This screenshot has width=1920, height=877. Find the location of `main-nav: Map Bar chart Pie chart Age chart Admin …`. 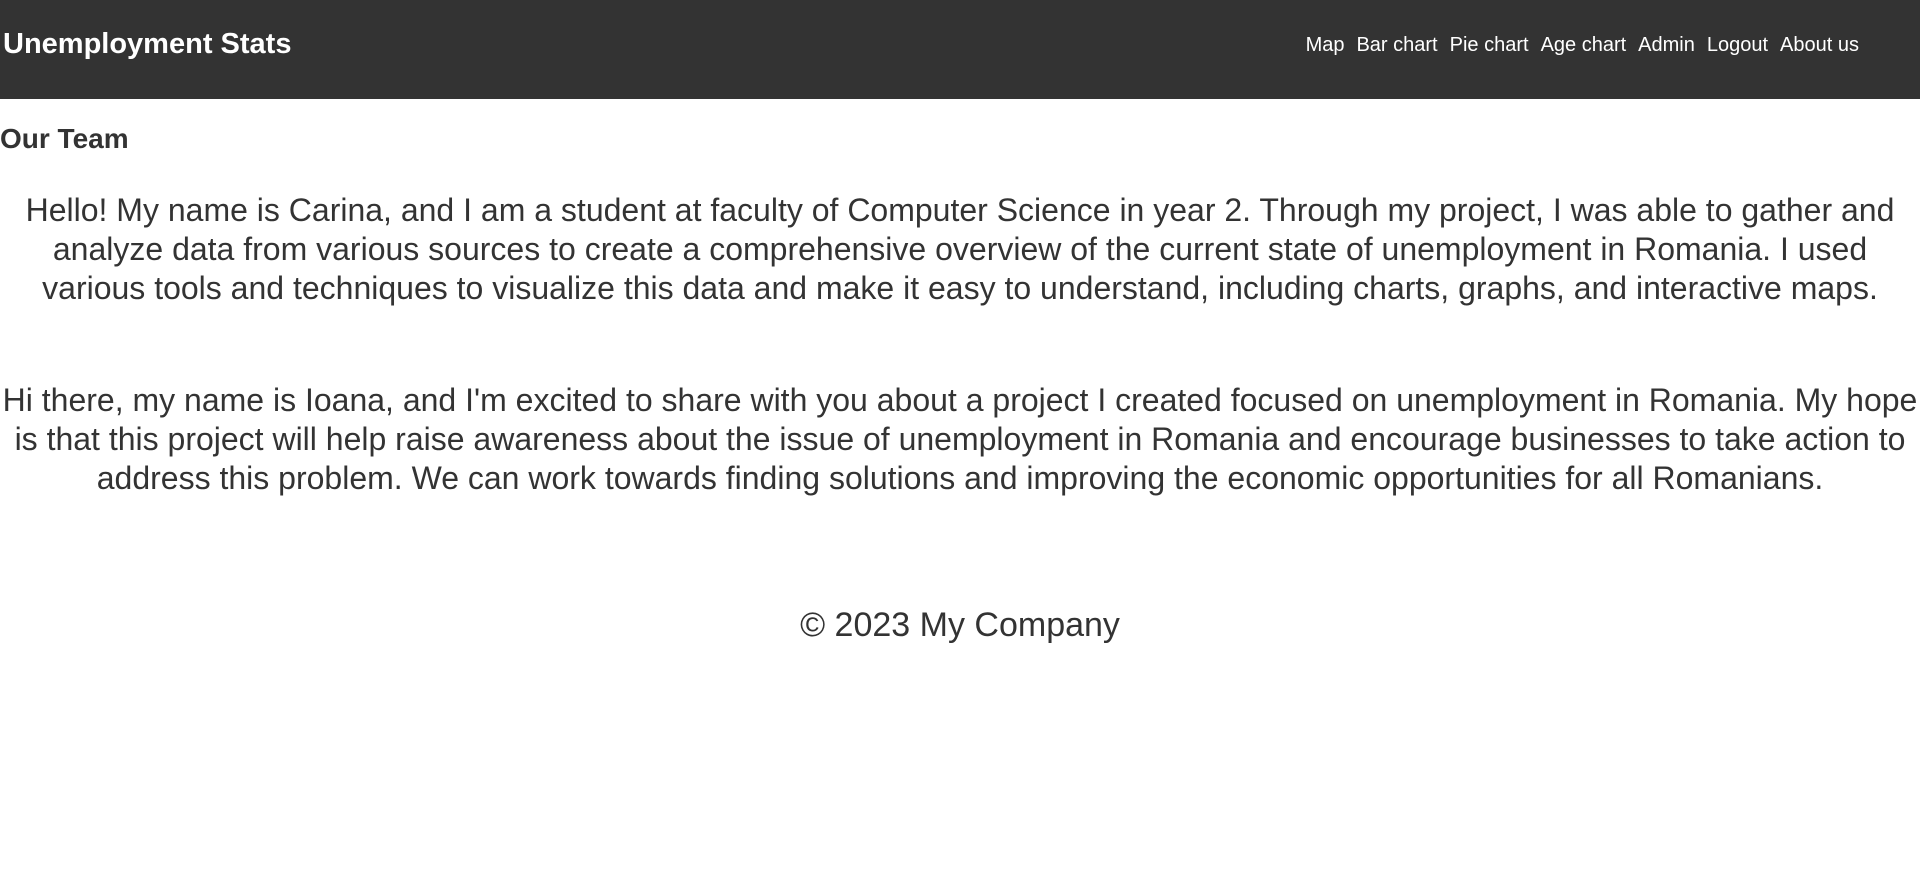

main-nav: Map Bar chart Pie chart Age chart Admin … is located at coordinates (1582, 45).